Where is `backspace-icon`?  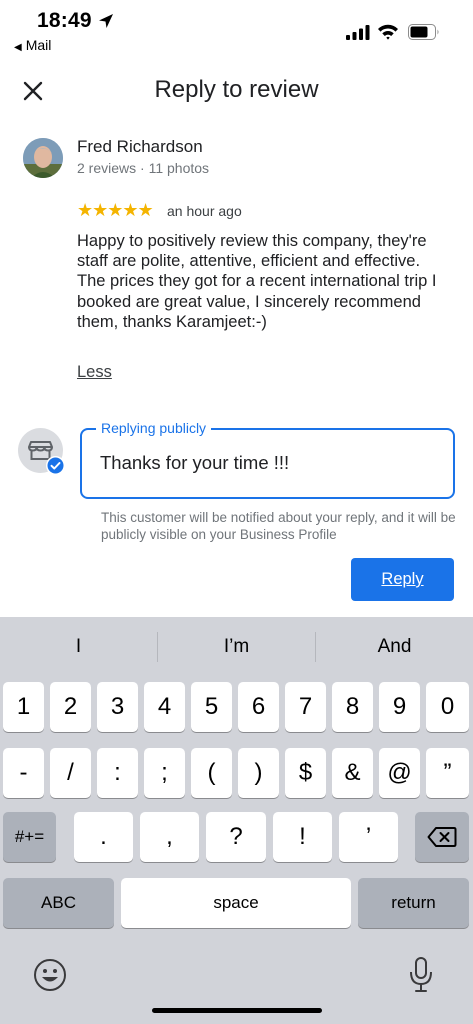
backspace-icon is located at coordinates (442, 837).